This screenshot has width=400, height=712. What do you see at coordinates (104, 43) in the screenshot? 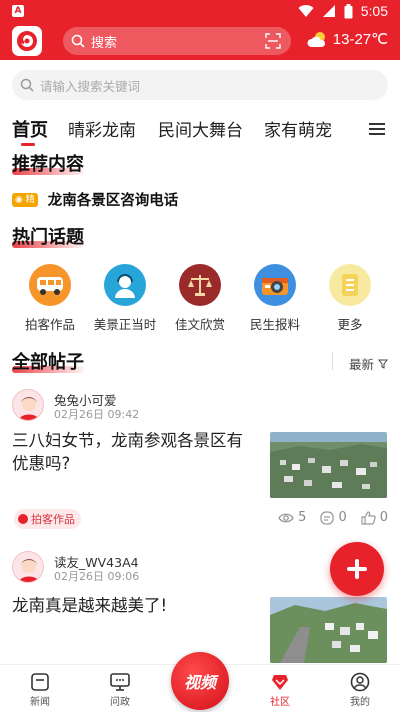
I see `header-search-placeholder: 搜索` at bounding box center [104, 43].